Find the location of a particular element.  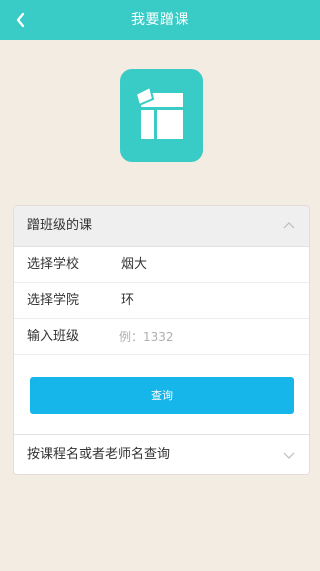

class-input is located at coordinates (204, 337).